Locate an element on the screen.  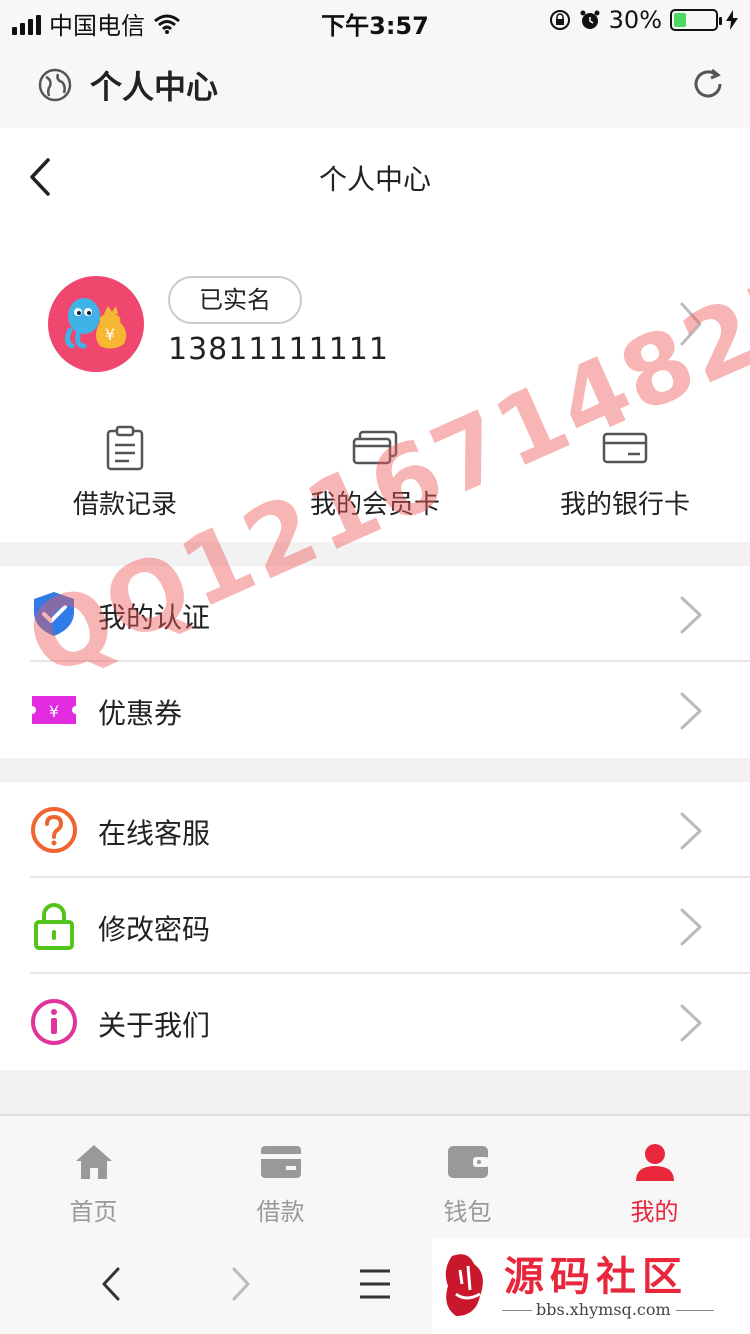
logo-rule-right is located at coordinates (695, 1310).